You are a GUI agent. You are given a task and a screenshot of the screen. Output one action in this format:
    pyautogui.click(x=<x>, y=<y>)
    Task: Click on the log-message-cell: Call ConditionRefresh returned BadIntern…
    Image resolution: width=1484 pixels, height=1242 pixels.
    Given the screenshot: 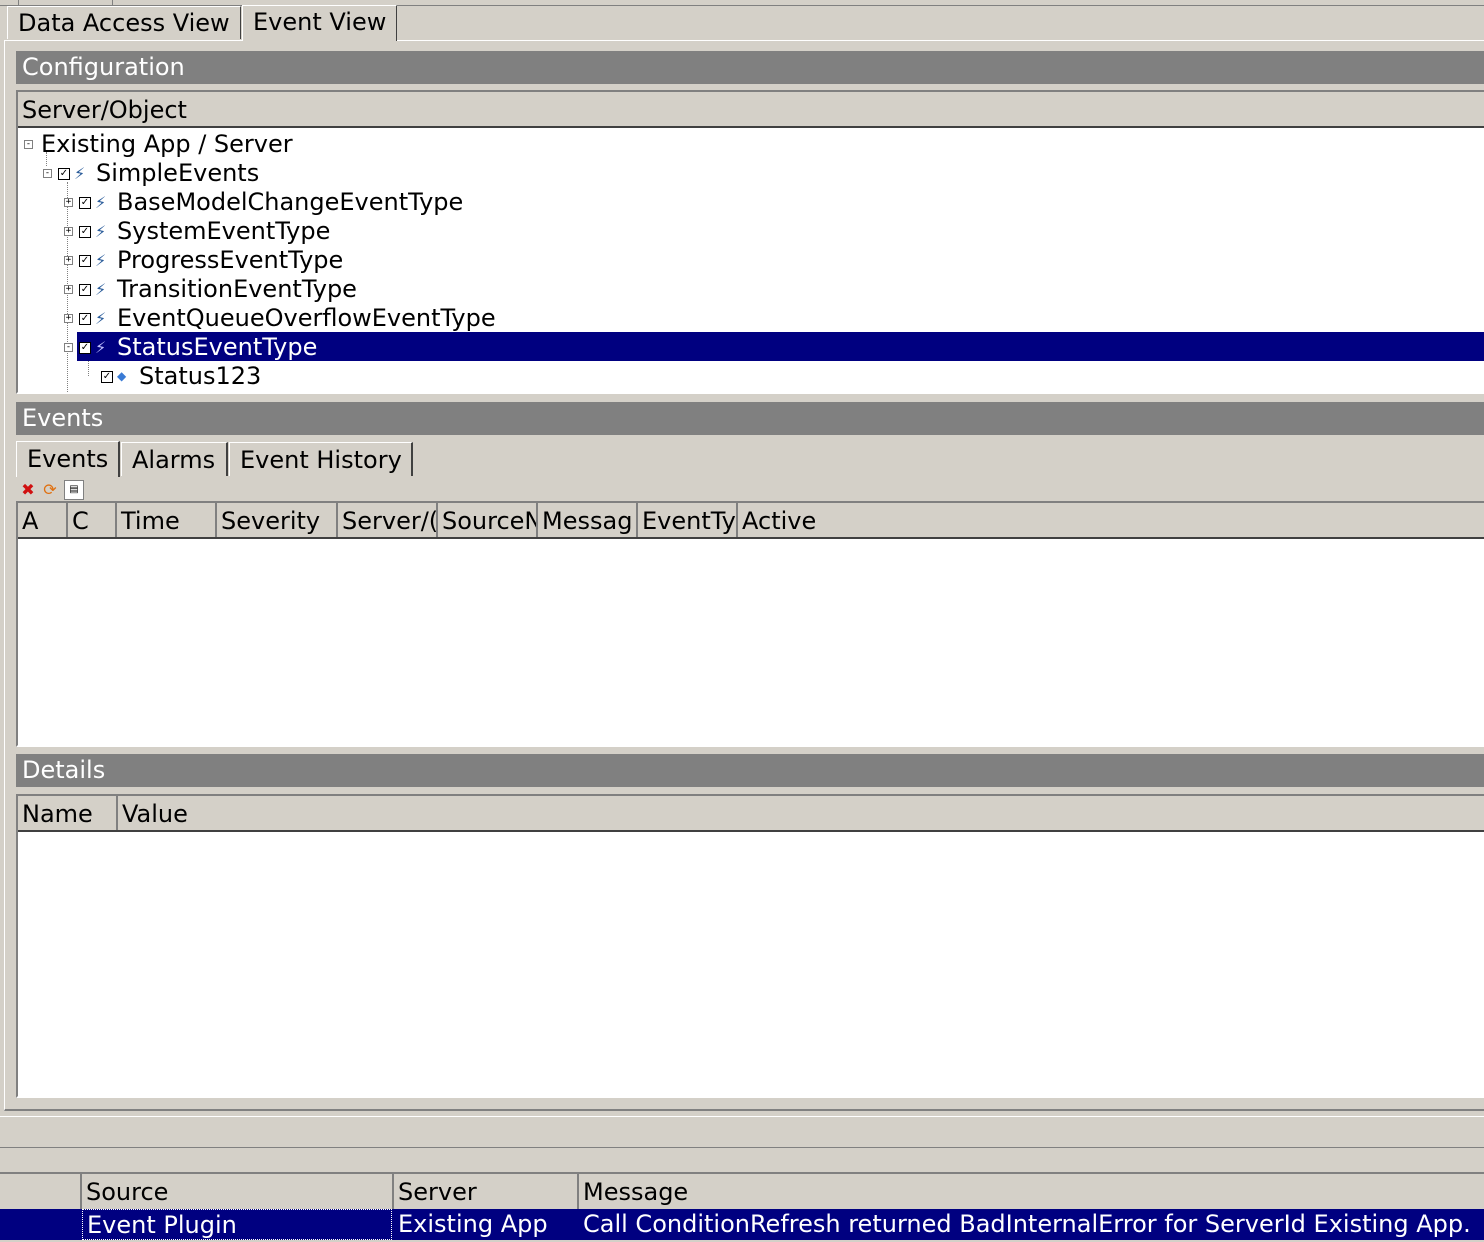 What is the action you would take?
    pyautogui.click(x=1027, y=1224)
    